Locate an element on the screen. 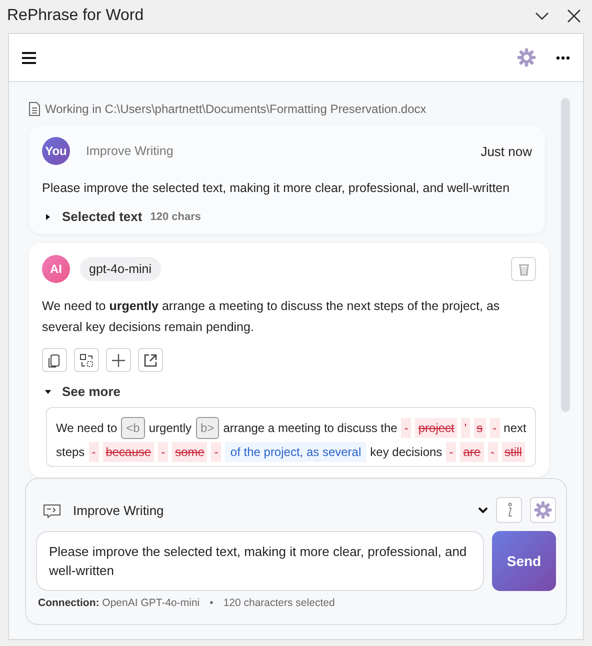 The image size is (592, 646). send-button: Send is located at coordinates (524, 561).